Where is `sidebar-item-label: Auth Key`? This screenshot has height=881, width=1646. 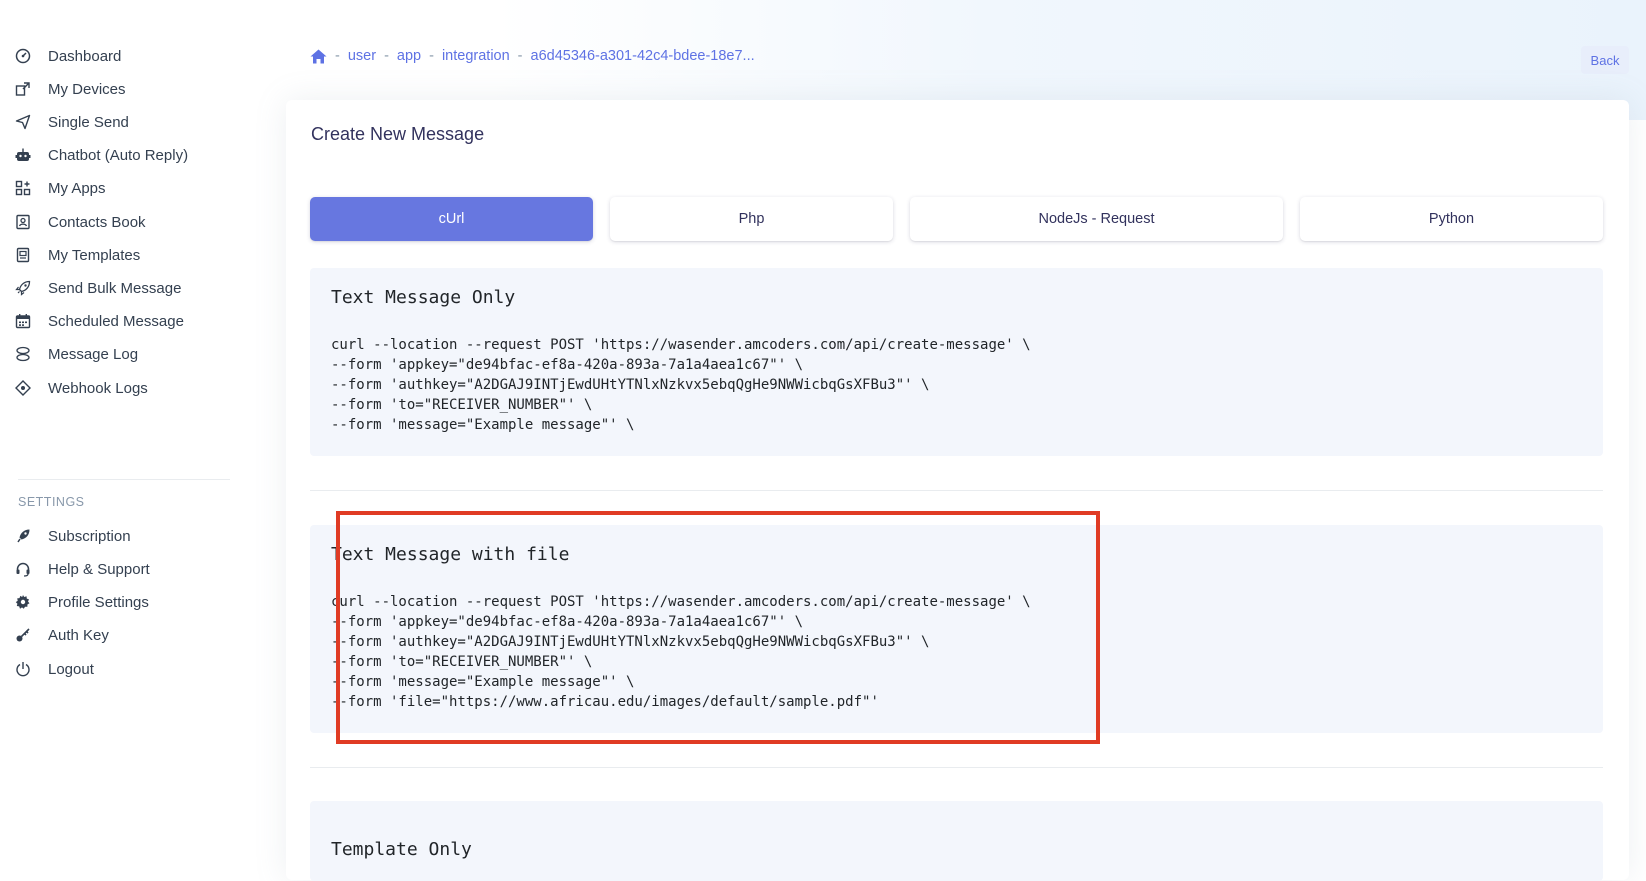
sidebar-item-label: Auth Key is located at coordinates (78, 635).